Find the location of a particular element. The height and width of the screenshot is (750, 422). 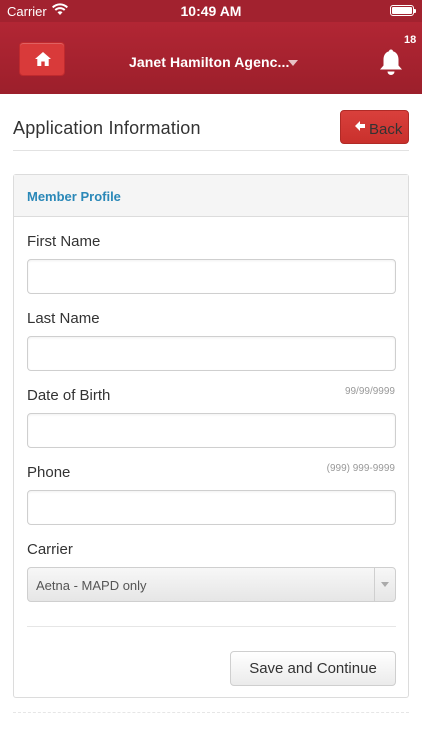

chevron-down-icon is located at coordinates (385, 584).